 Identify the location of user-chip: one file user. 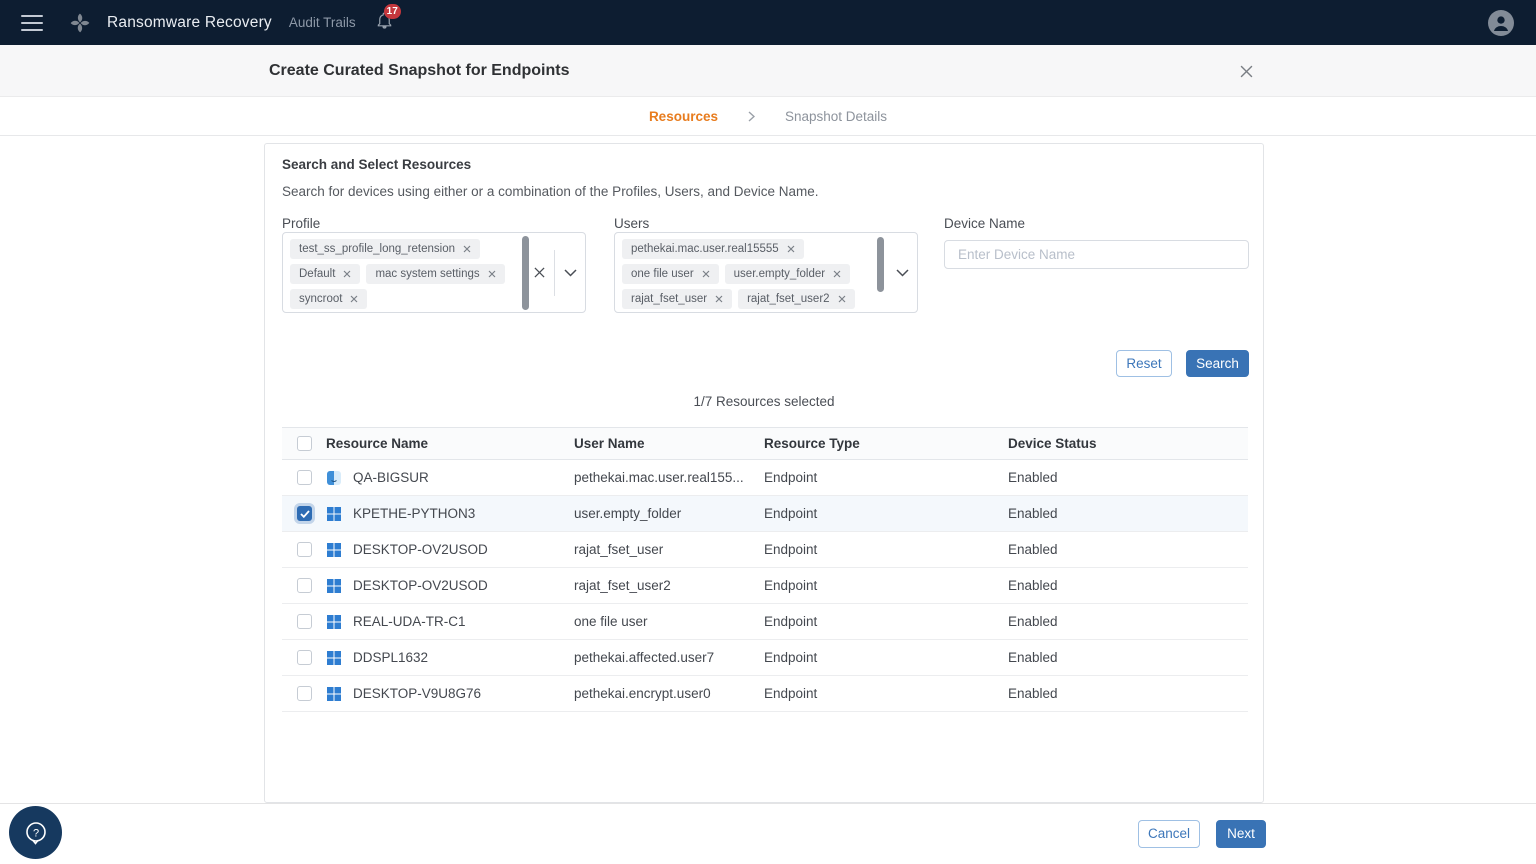
(670, 274).